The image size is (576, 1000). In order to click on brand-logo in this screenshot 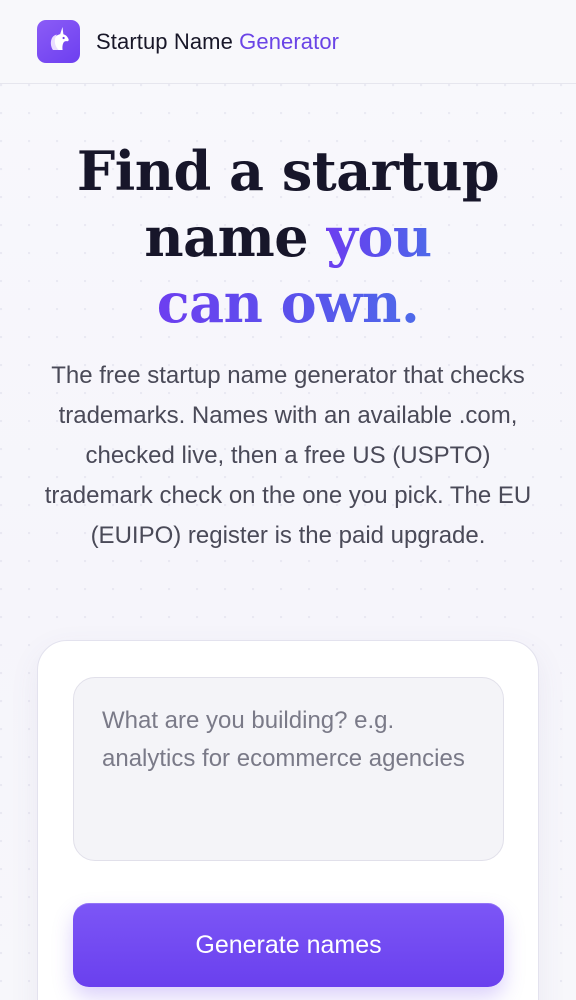, I will do `click(58, 41)`.